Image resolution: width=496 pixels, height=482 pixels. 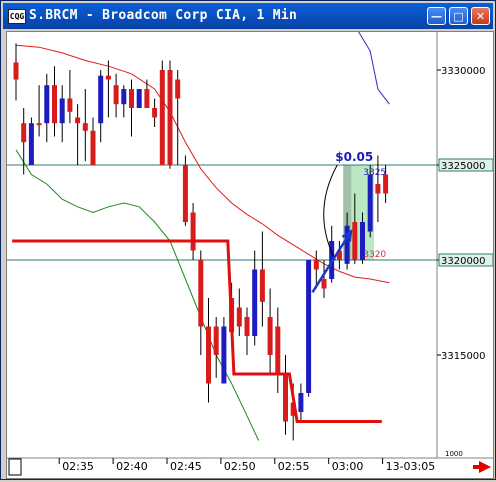 What do you see at coordinates (374, 173) in the screenshot?
I see `box-high-label: 3325` at bounding box center [374, 173].